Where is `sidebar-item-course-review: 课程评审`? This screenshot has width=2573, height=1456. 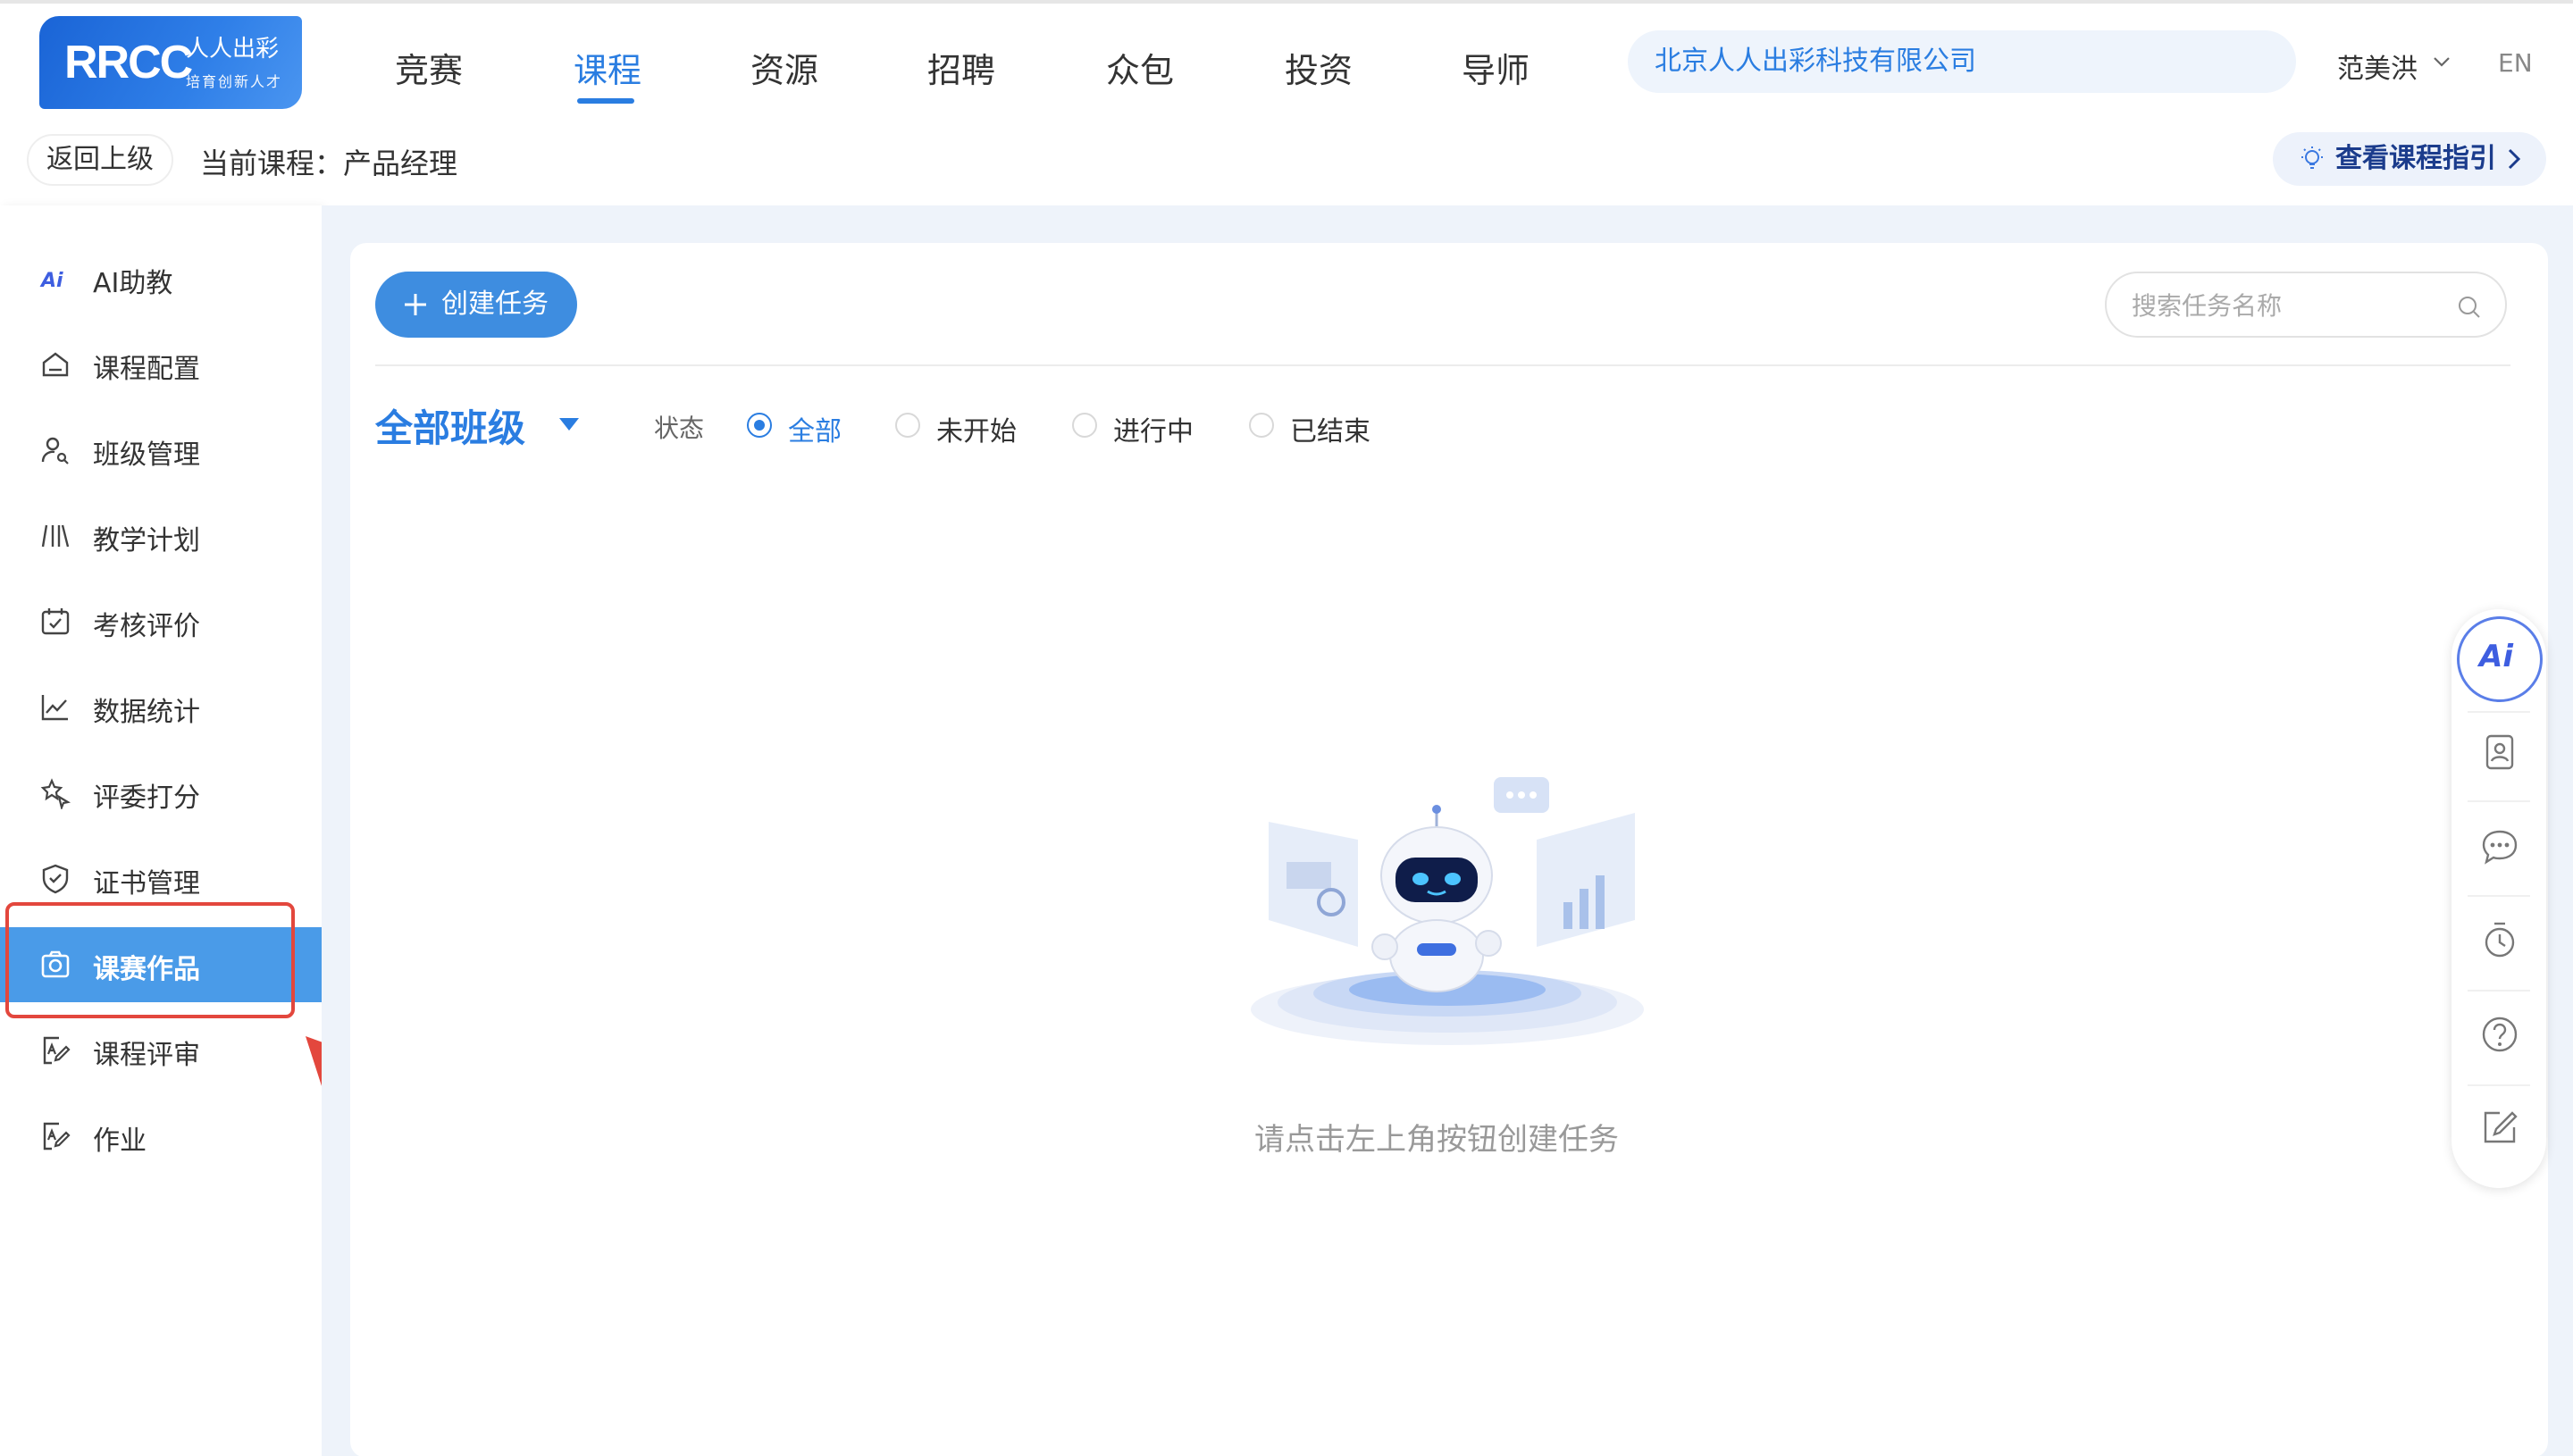
sidebar-item-course-review: 课程评审 is located at coordinates (161, 1050).